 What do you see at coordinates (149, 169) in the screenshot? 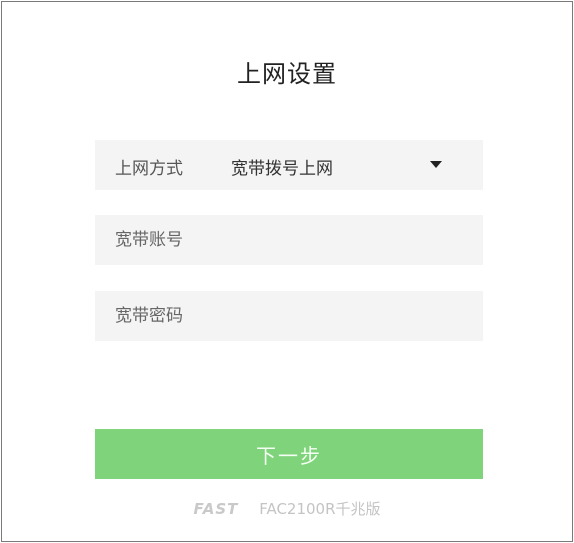
I see `connection-mode-label: 上网方式` at bounding box center [149, 169].